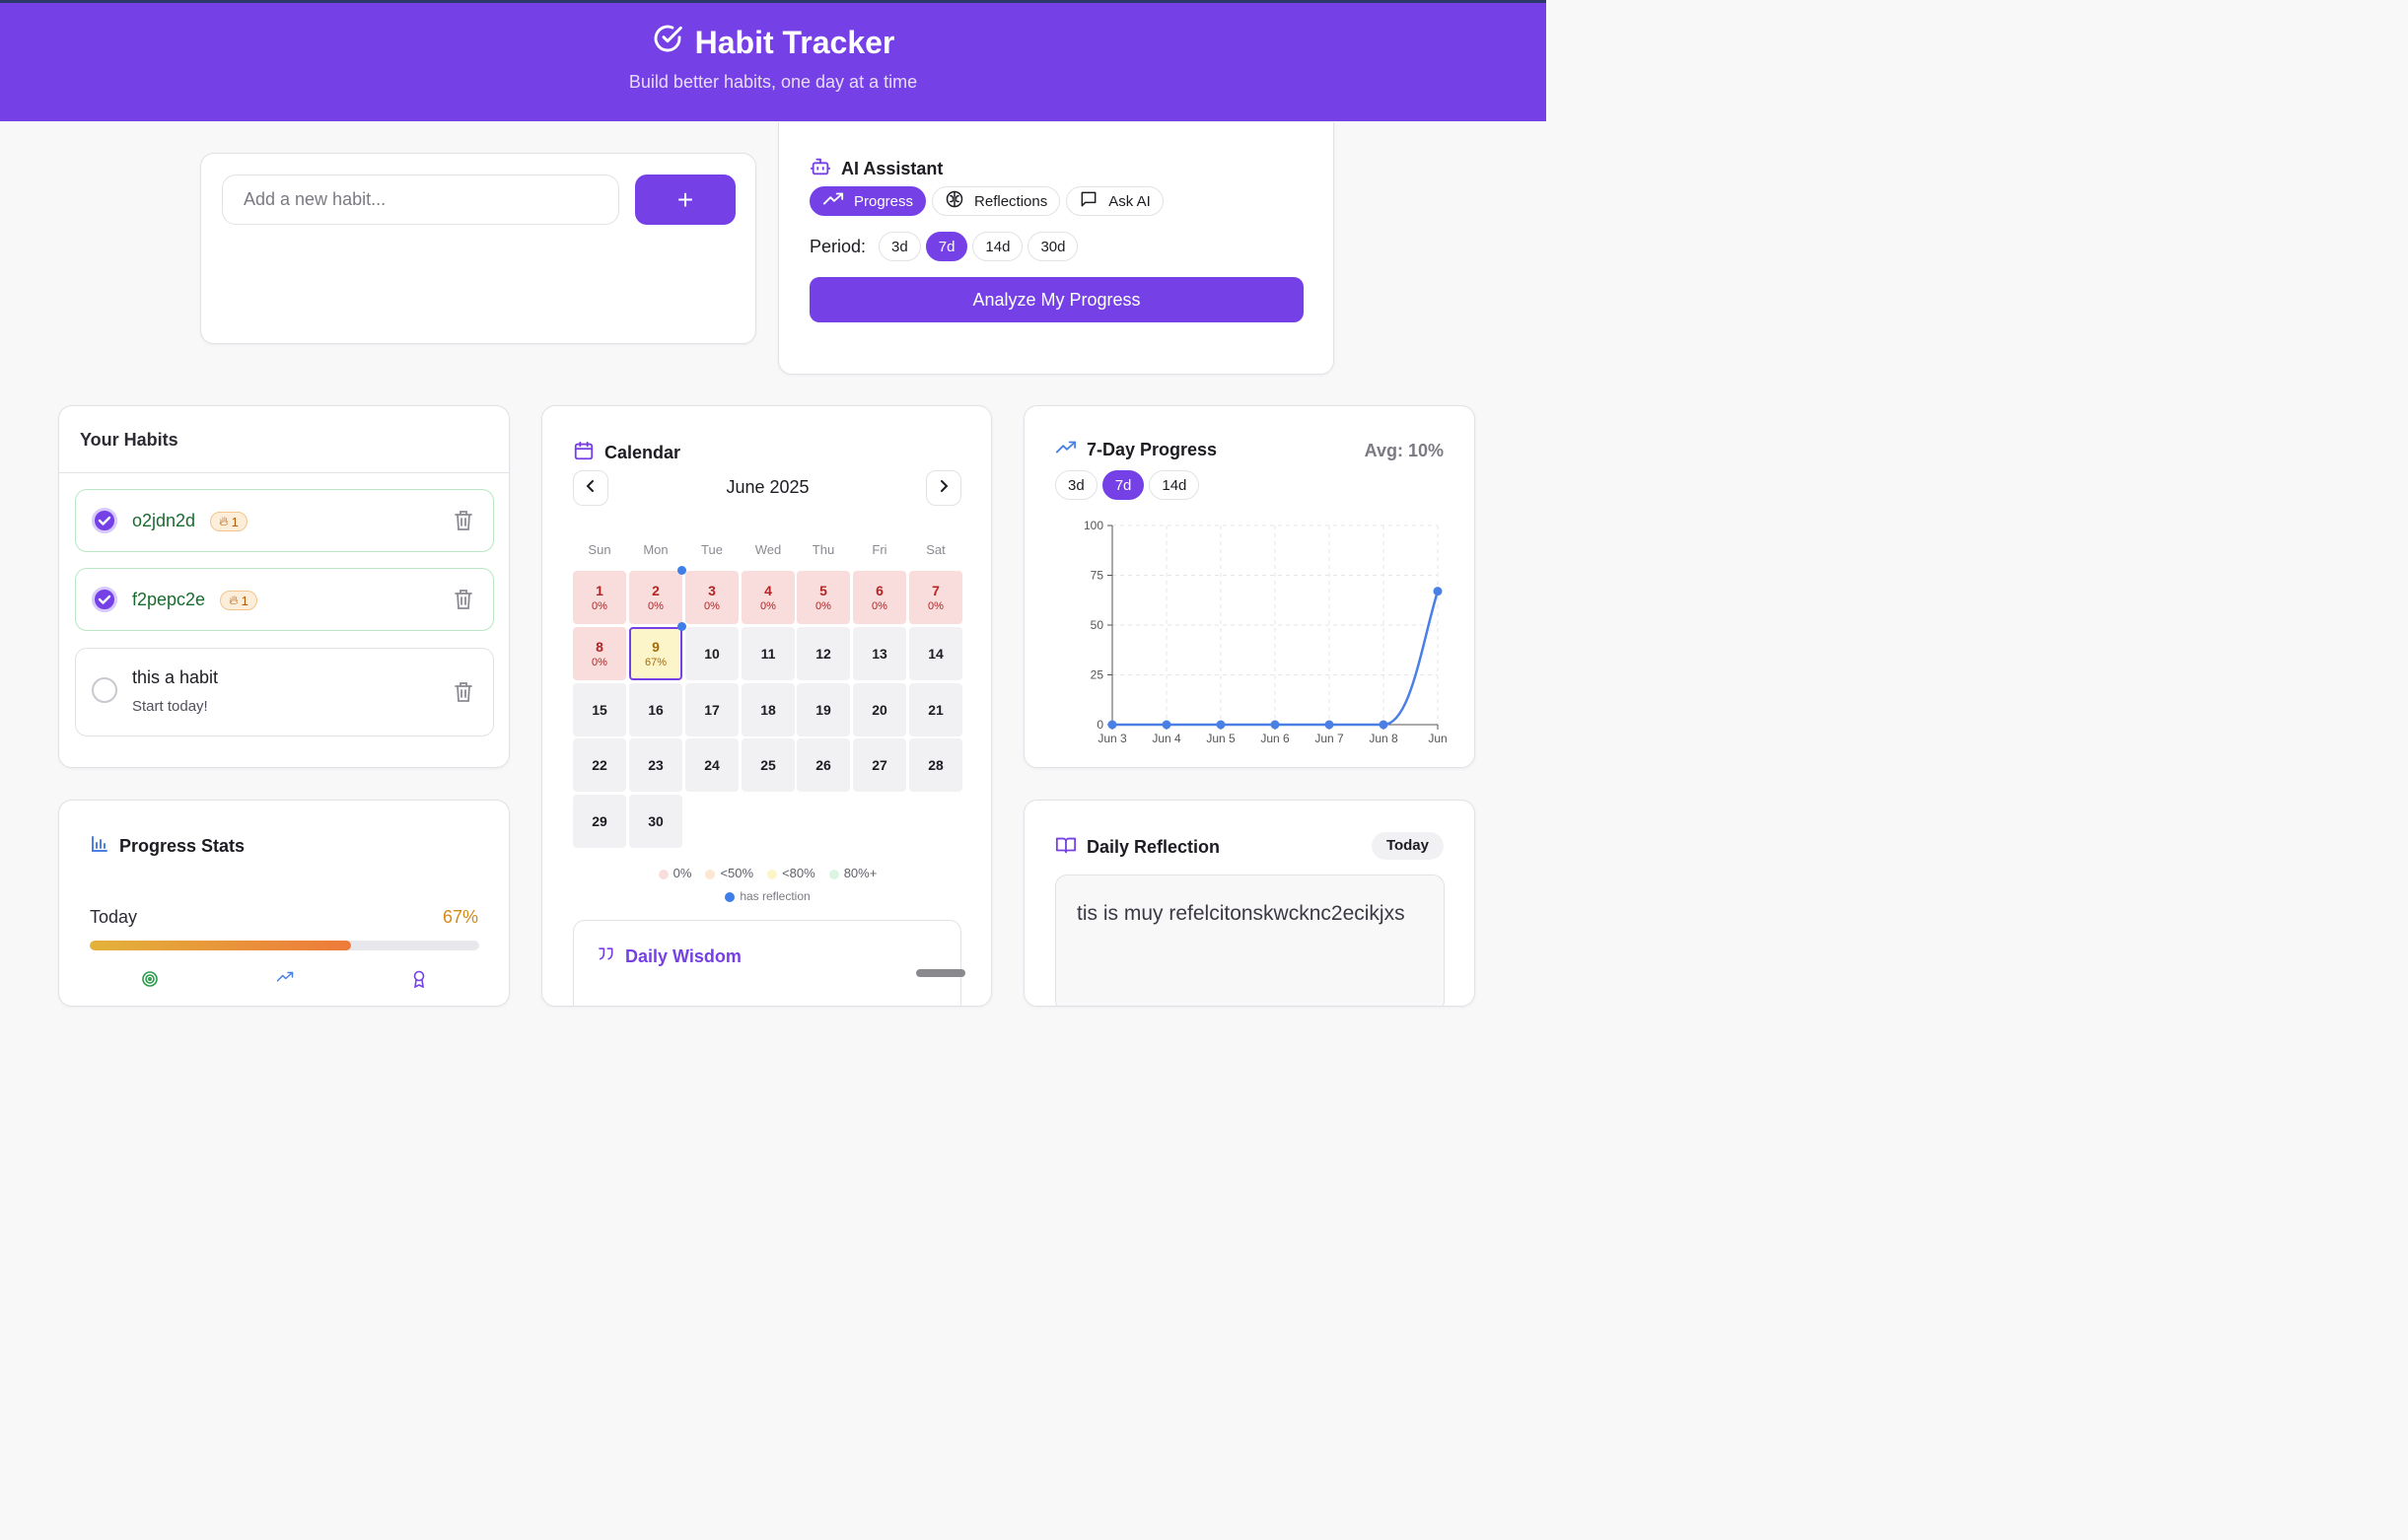  Describe the element at coordinates (823, 597) in the screenshot. I see `calendar-day: 5 0%` at that location.